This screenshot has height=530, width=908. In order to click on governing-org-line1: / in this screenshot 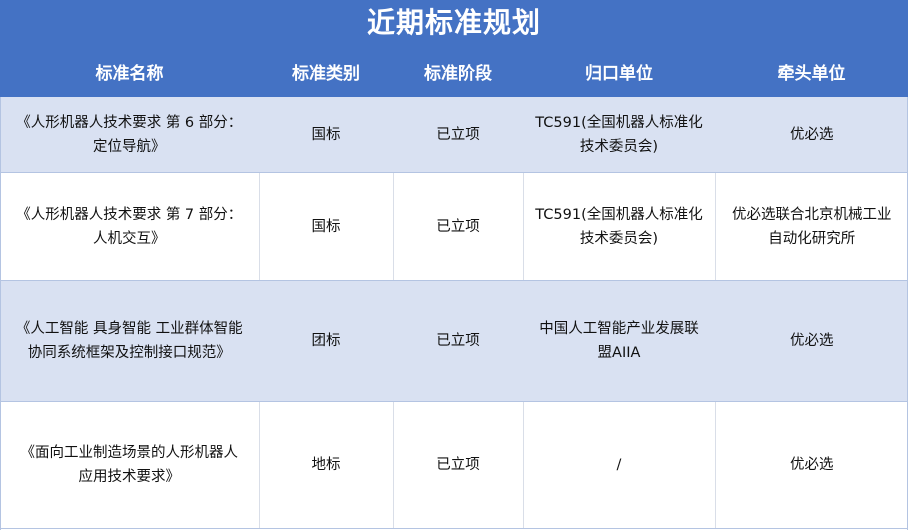, I will do `click(619, 465)`.